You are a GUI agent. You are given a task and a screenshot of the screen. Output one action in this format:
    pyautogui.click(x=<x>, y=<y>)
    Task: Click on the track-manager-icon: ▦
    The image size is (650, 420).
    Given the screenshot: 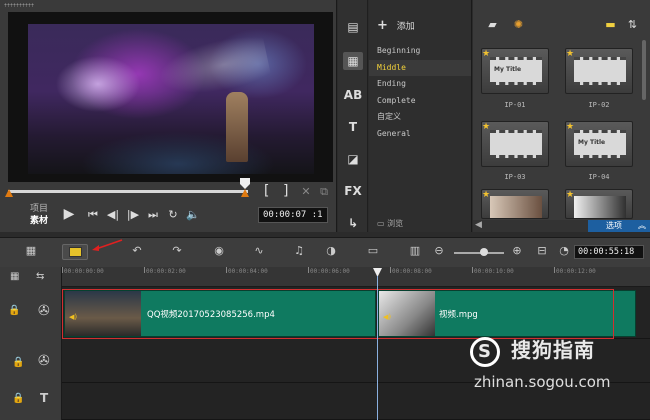 What is the action you would take?
    pyautogui.click(x=14, y=276)
    